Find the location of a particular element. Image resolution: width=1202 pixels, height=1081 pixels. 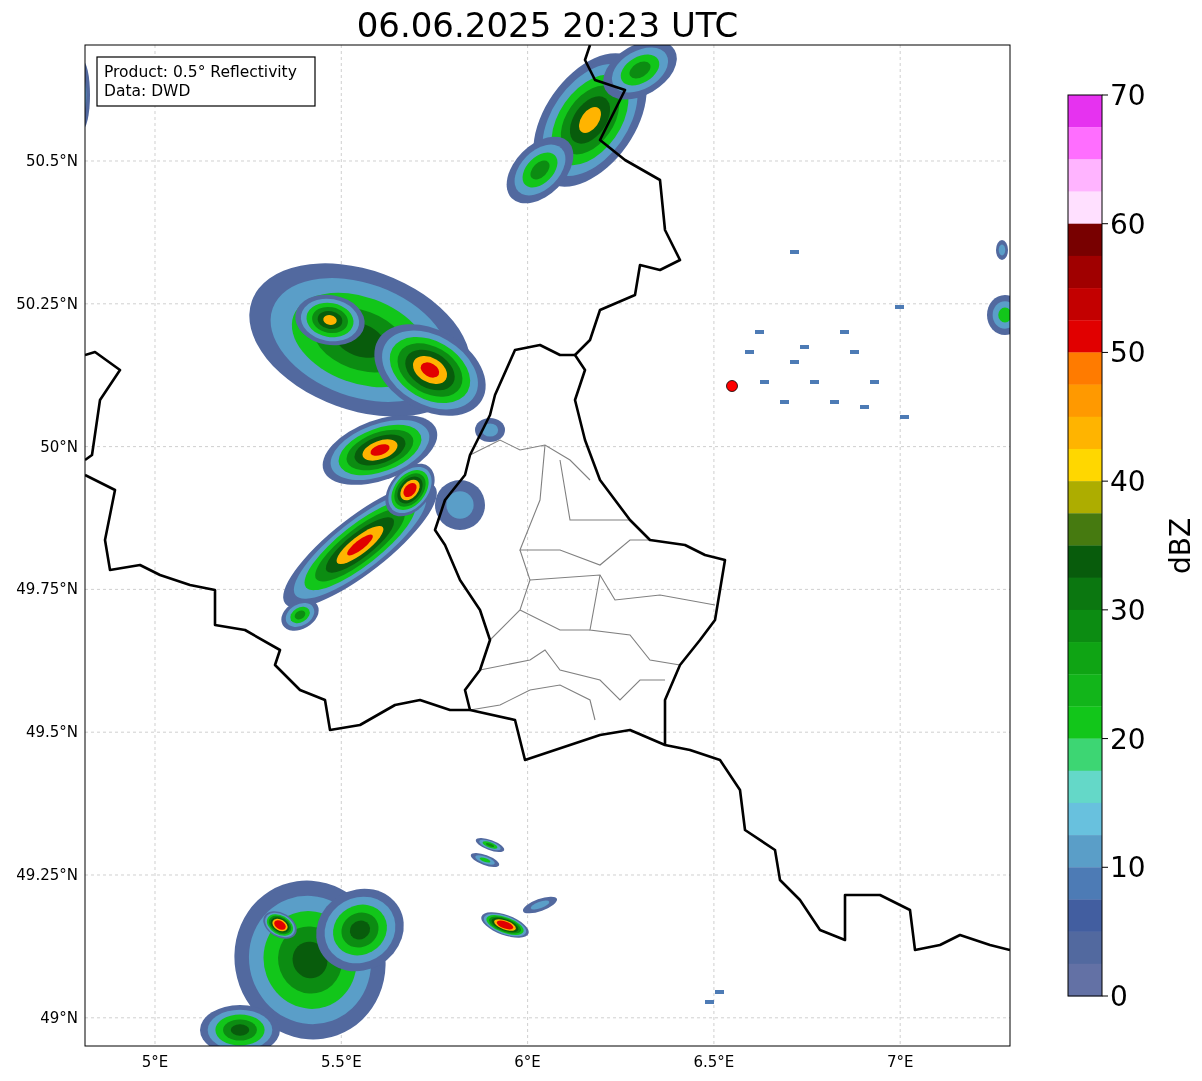

colorbar-tick-label: 10 is located at coordinates (1128, 868).